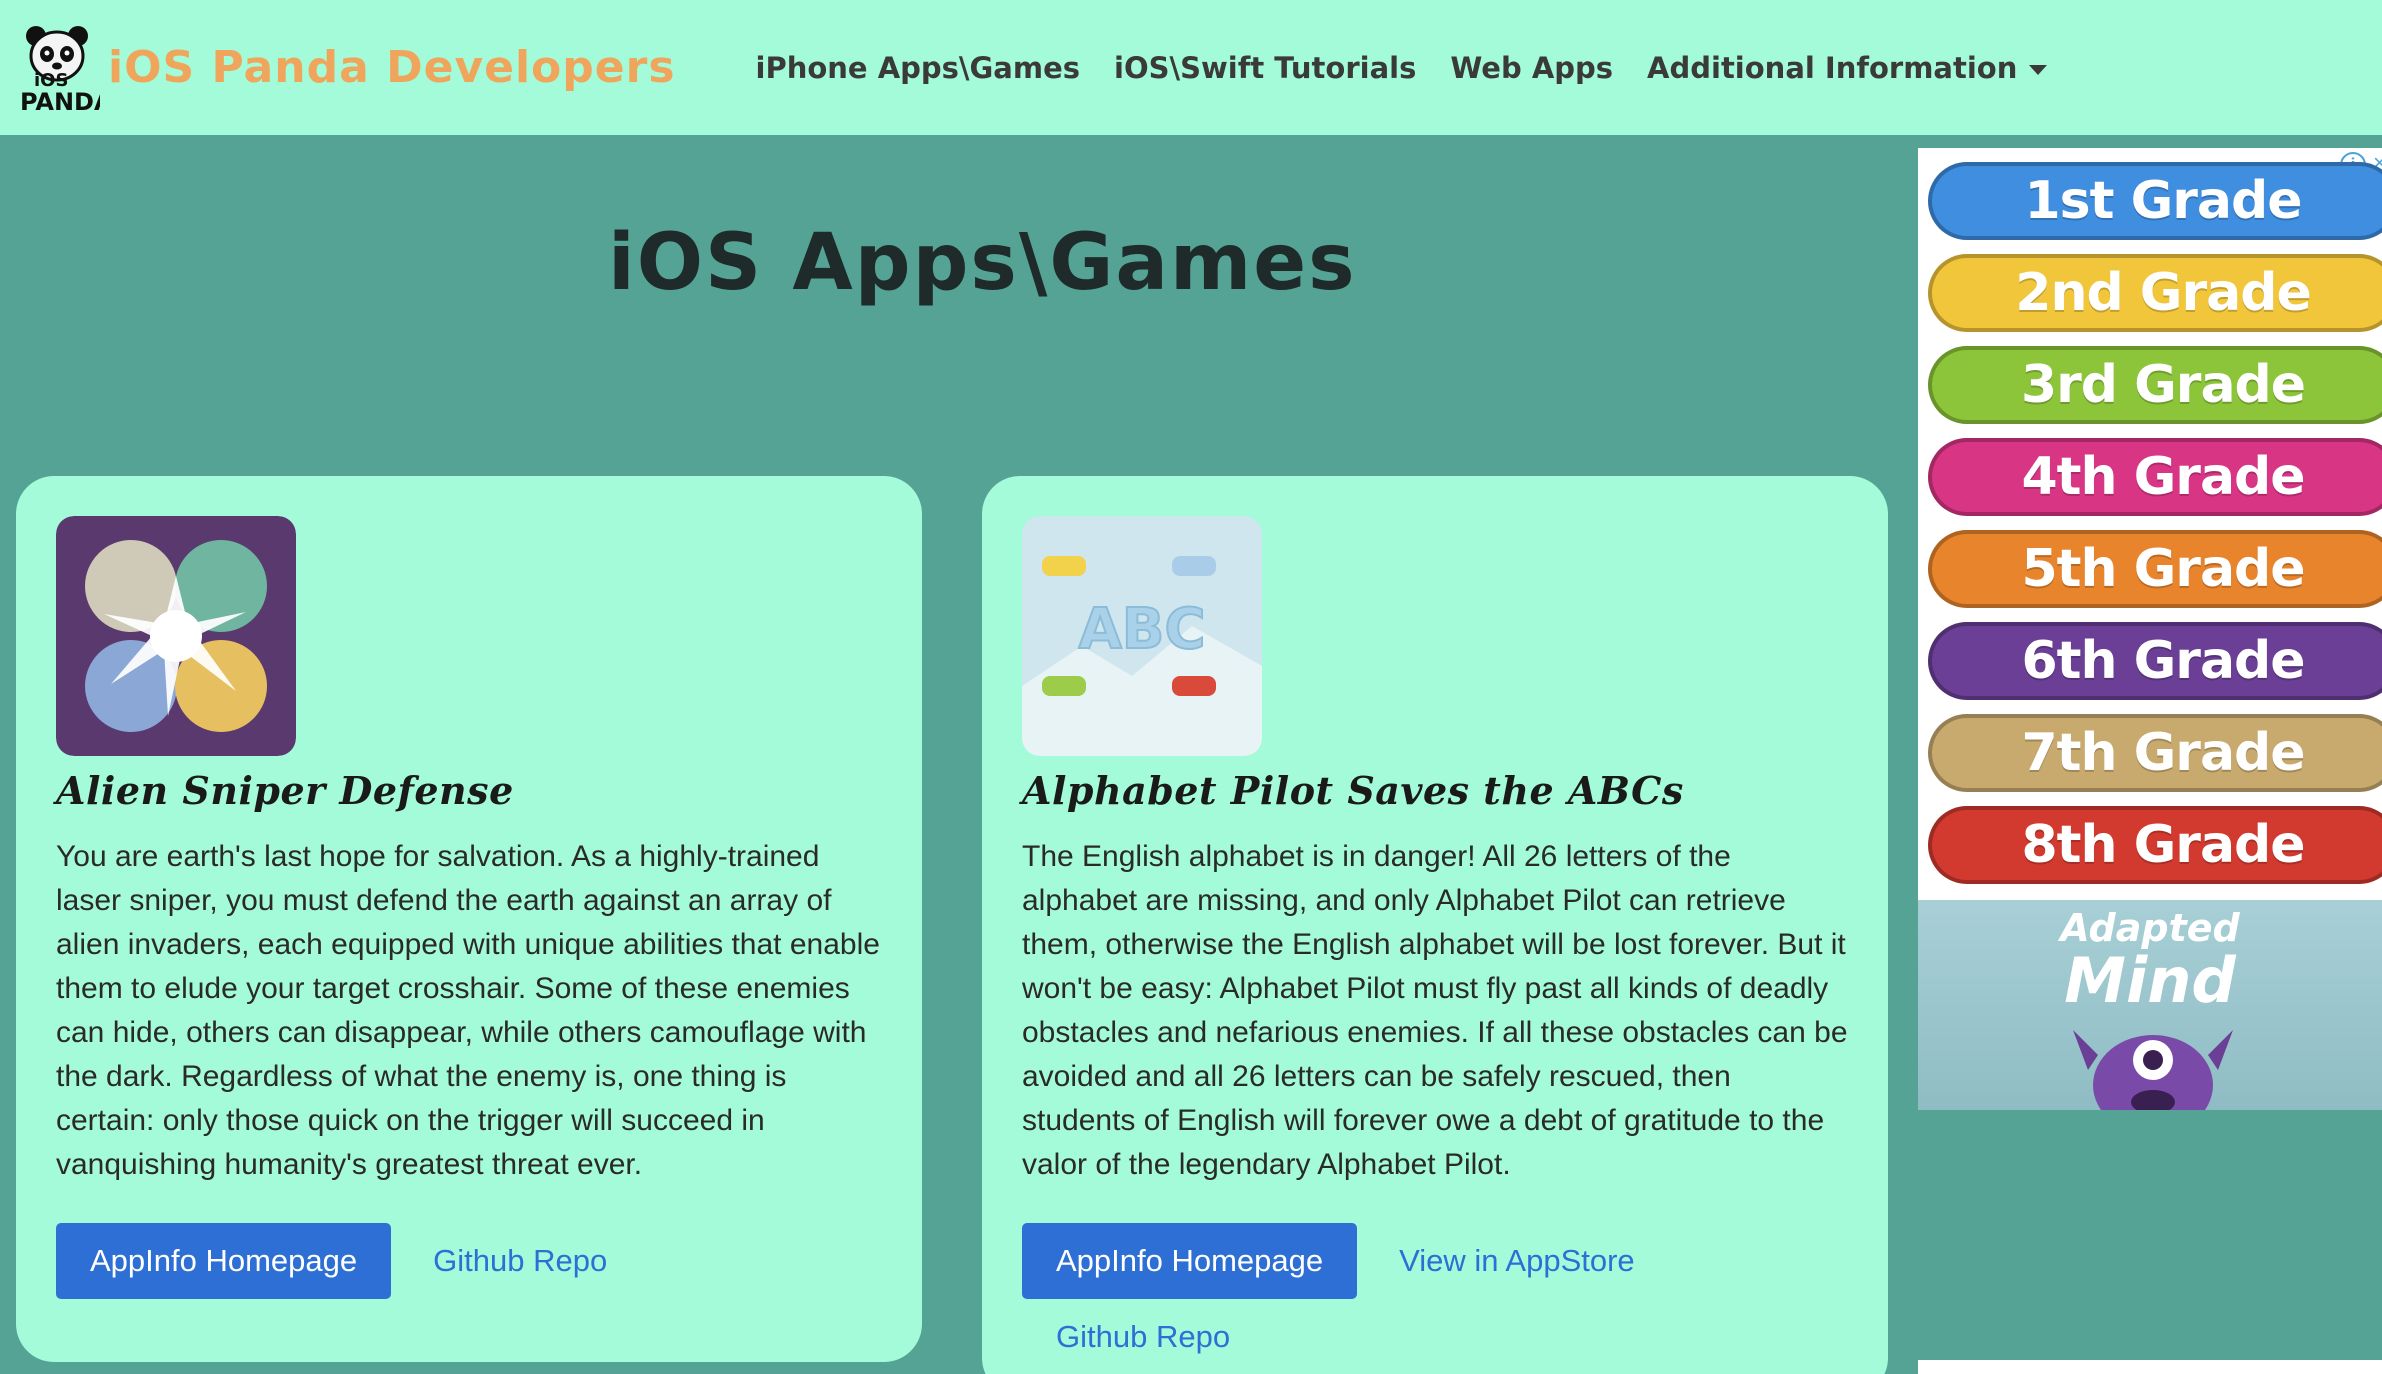  What do you see at coordinates (1517, 1261) in the screenshot?
I see `view-in-appstore-link: View in AppStore` at bounding box center [1517, 1261].